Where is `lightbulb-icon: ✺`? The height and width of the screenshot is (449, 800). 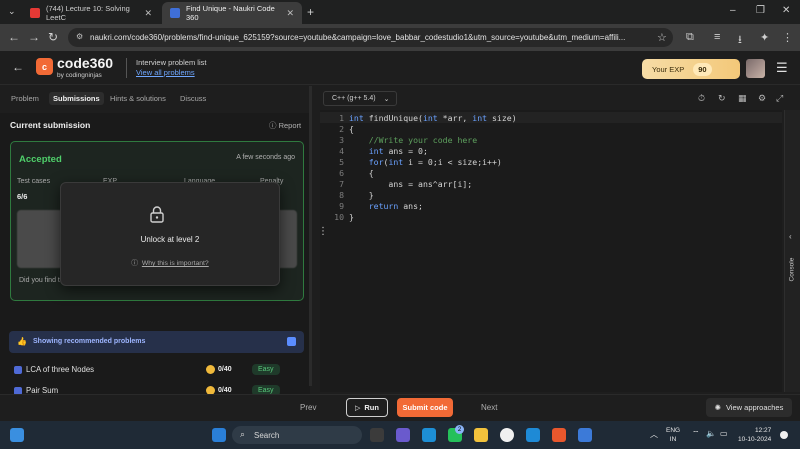
lightbulb-icon: ✺ is located at coordinates (717, 407).